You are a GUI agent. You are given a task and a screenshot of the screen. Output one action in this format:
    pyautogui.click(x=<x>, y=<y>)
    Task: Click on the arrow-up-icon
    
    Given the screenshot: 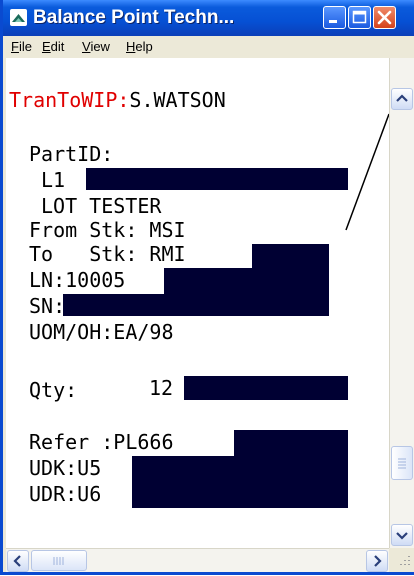 What is the action you would take?
    pyautogui.click(x=402, y=98)
    